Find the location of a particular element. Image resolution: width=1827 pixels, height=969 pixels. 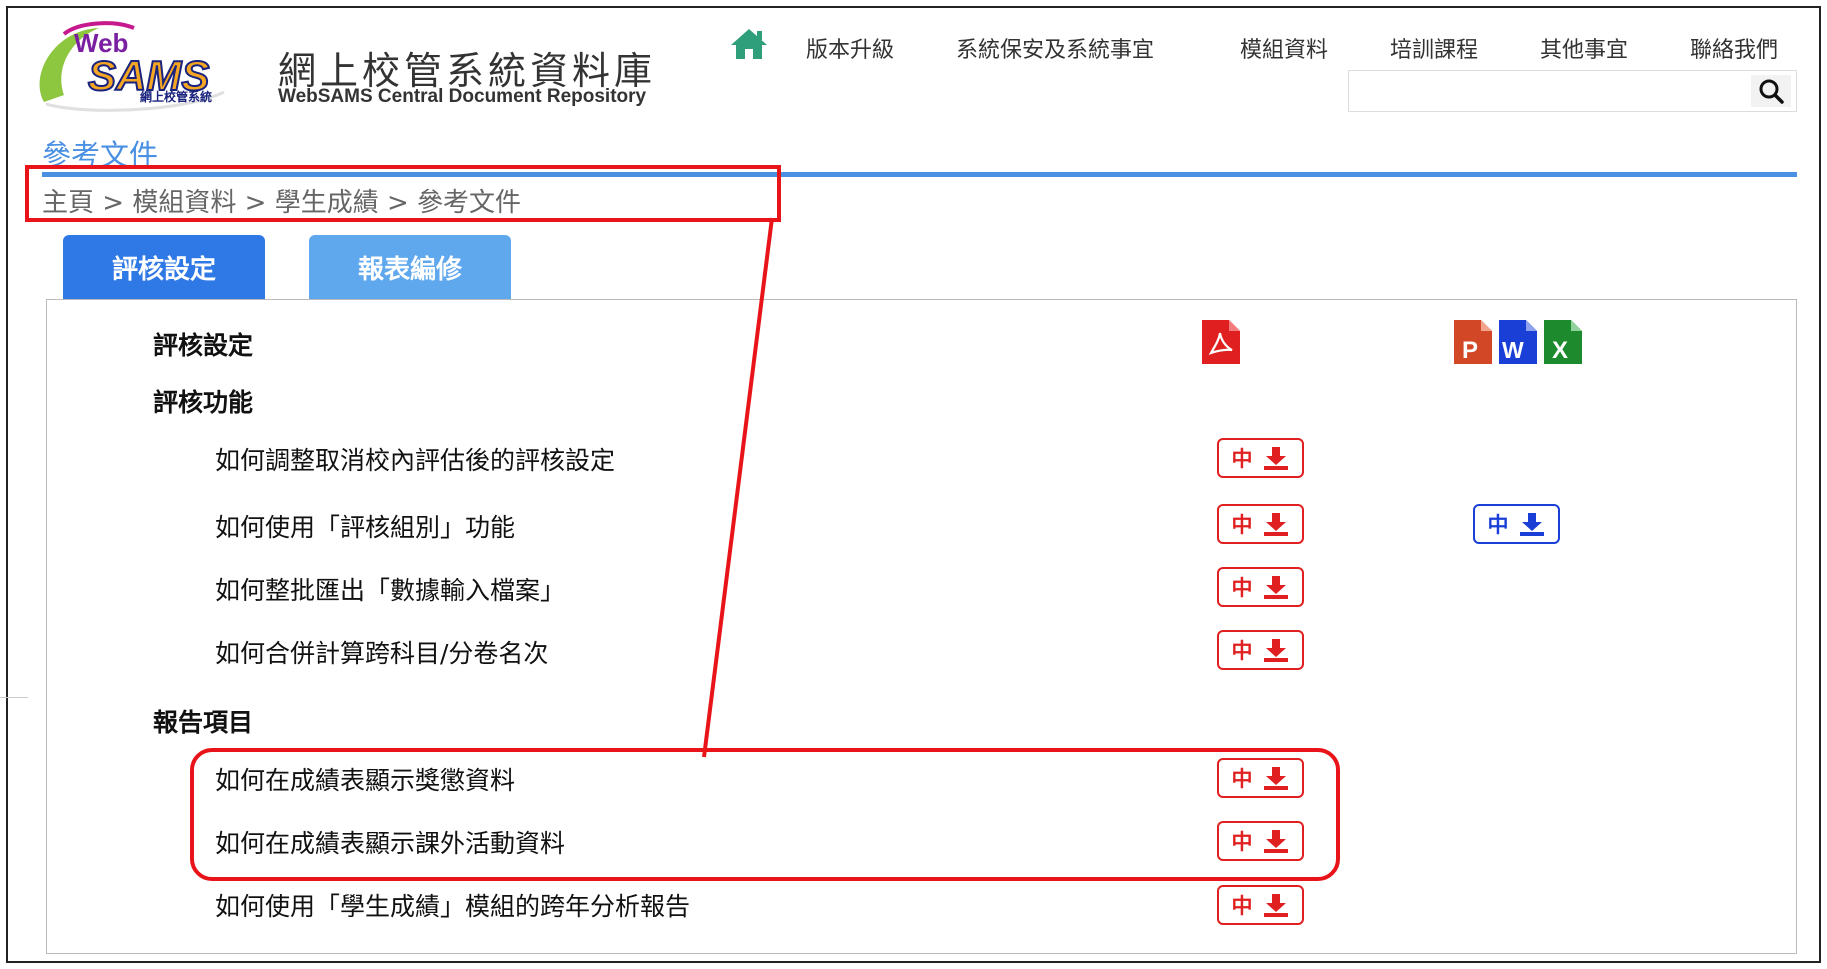

page-title: 參考文件 is located at coordinates (100, 155).